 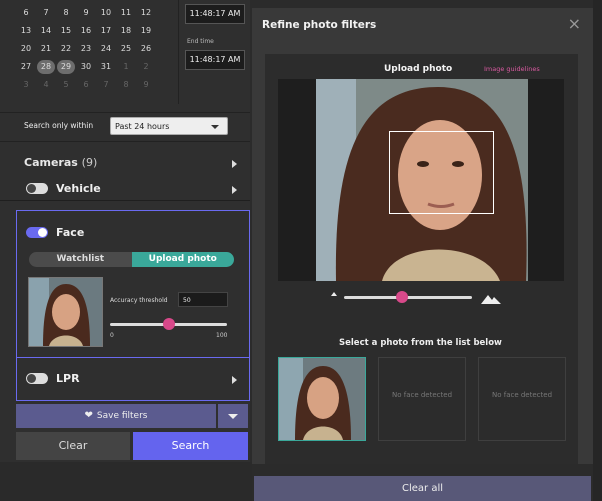 I want to click on calendar-week-row: 13 14 15 16 17 18 19, so click(x=97, y=31).